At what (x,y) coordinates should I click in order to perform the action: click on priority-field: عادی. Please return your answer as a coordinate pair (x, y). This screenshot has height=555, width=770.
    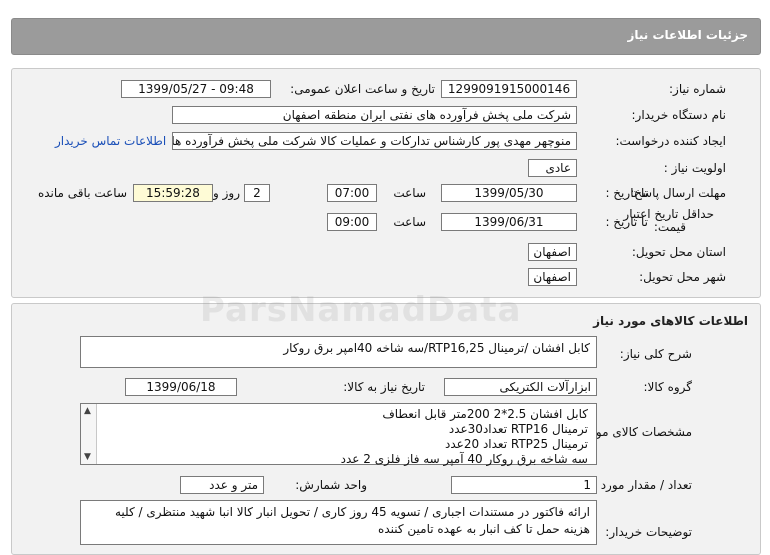
    Looking at the image, I should click on (552, 168).